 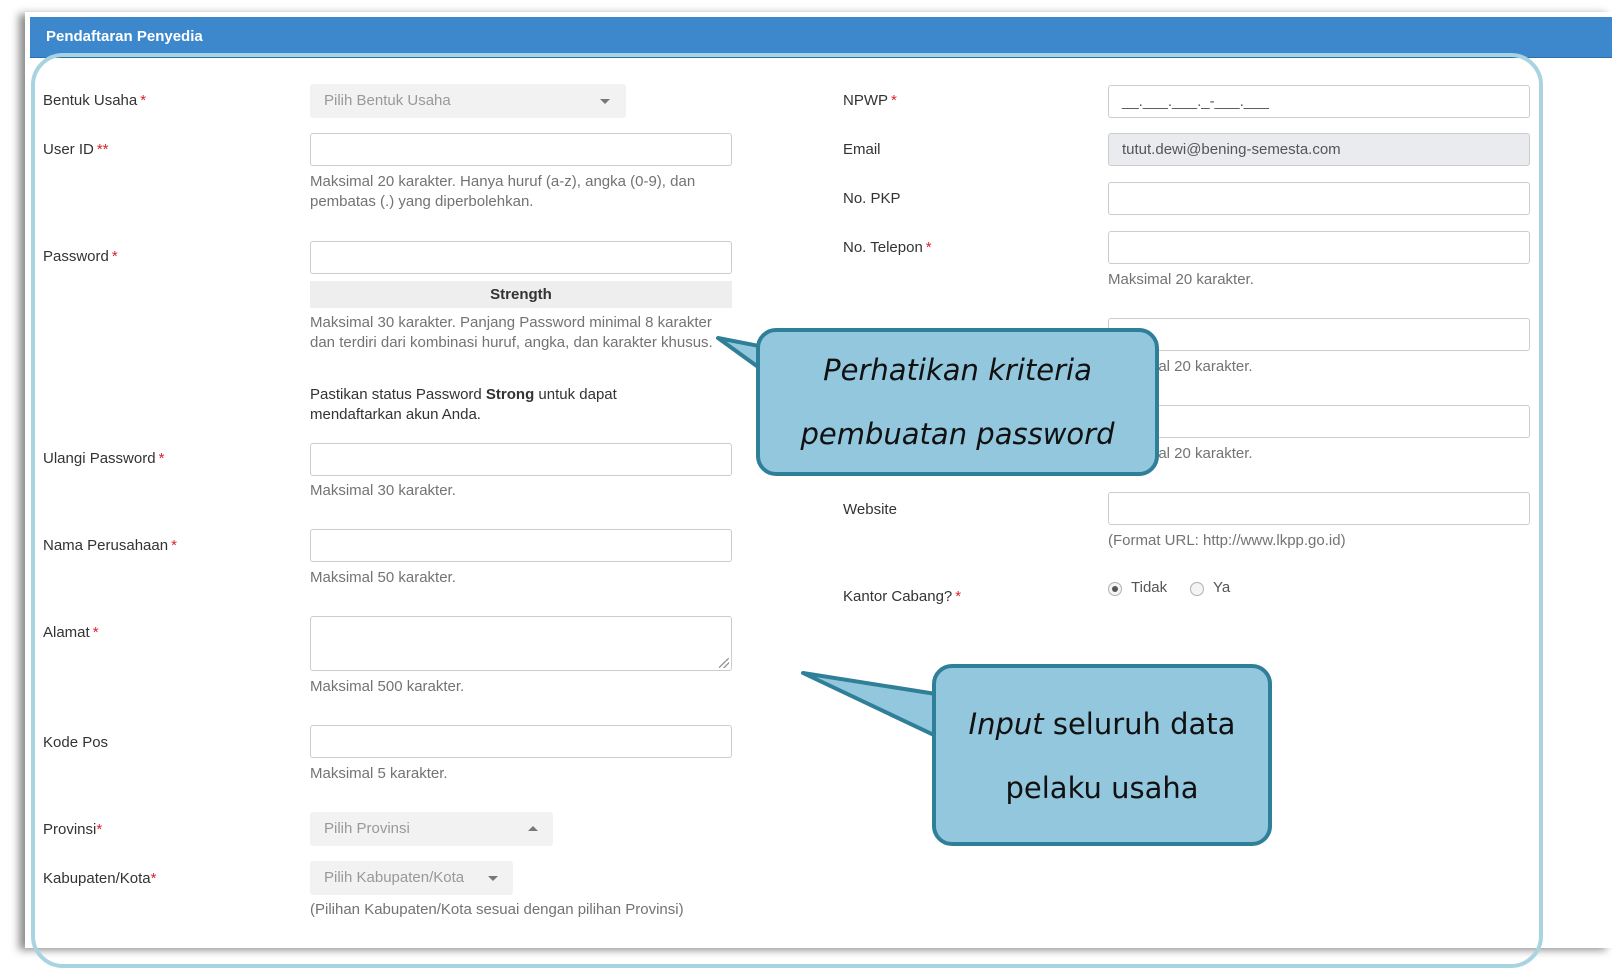 I want to click on no-telepon-input, so click(x=1319, y=247).